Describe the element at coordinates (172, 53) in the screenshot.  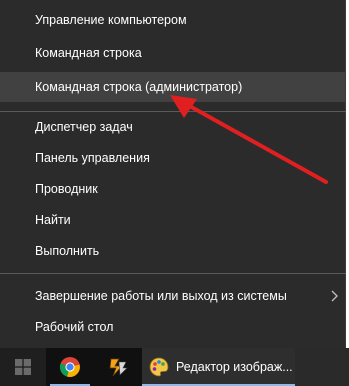
I see `menu-item-command-prompt: Командная строка` at that location.